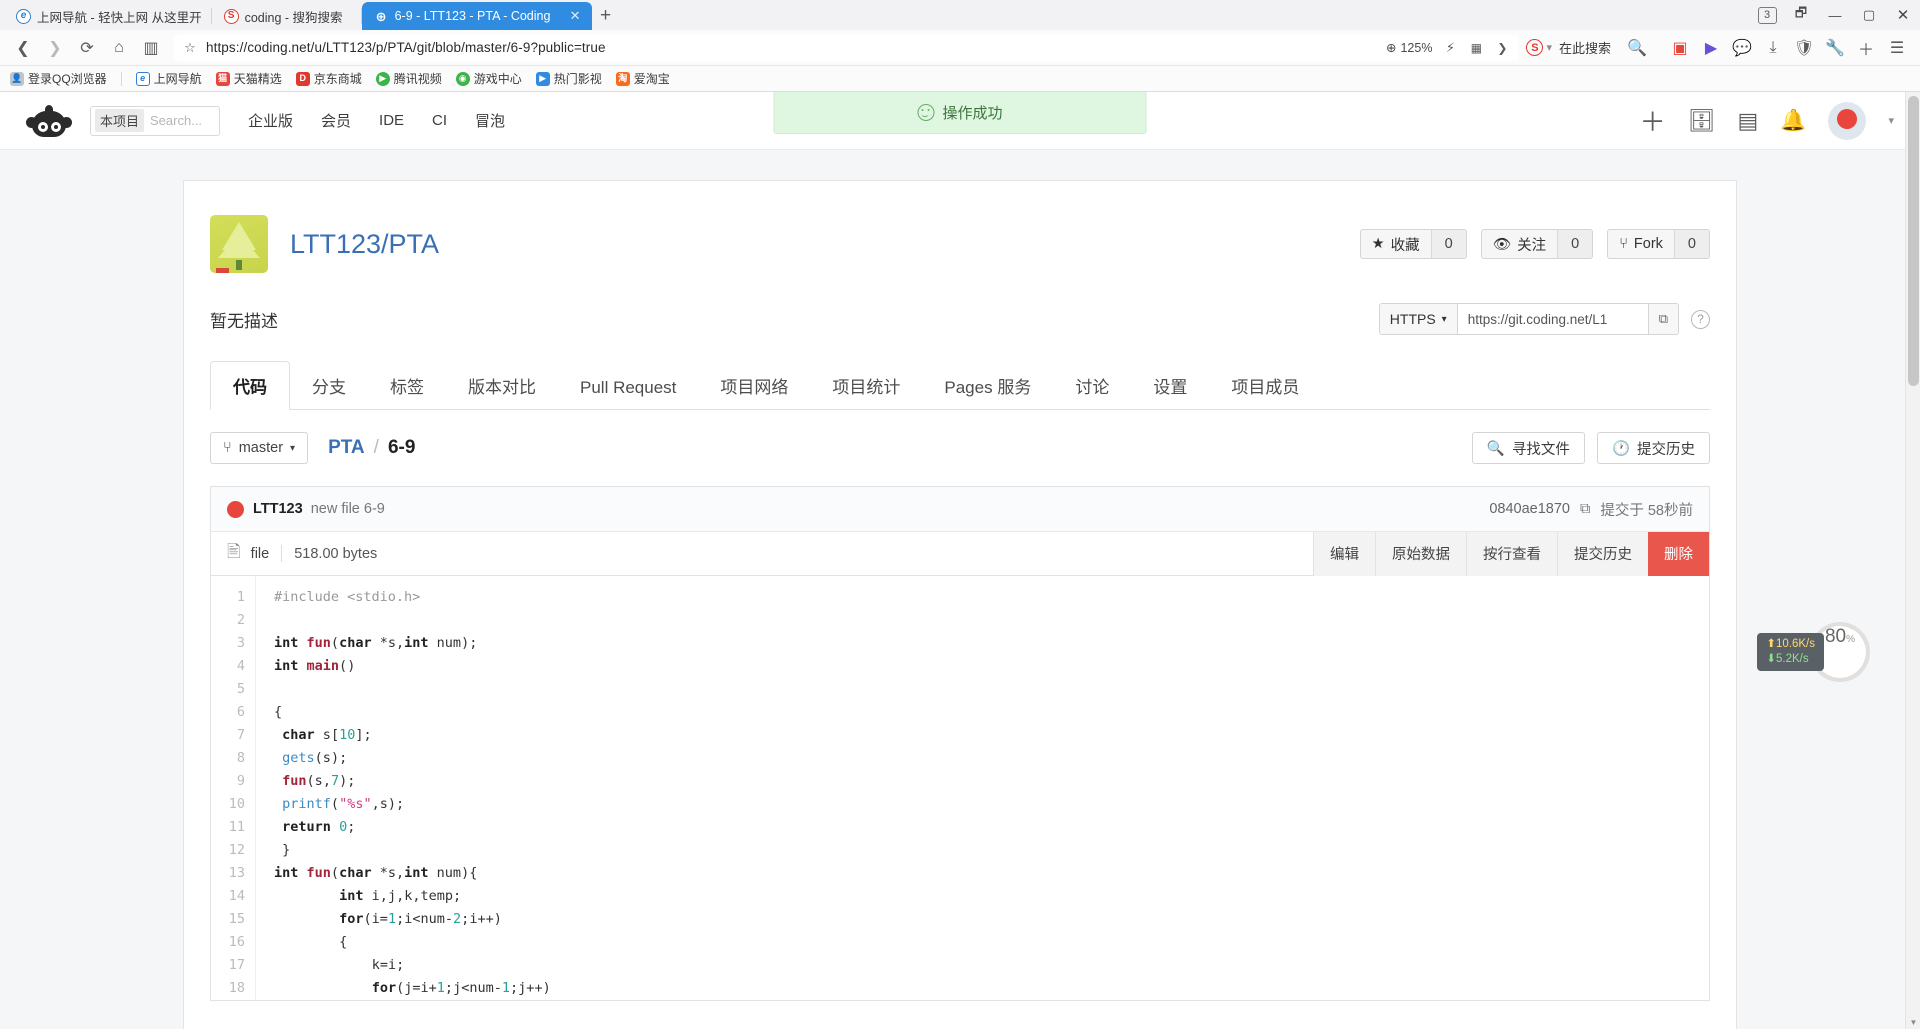 Image resolution: width=1920 pixels, height=1030 pixels. What do you see at coordinates (1742, 48) in the screenshot?
I see `wechat-icon: 💬` at bounding box center [1742, 48].